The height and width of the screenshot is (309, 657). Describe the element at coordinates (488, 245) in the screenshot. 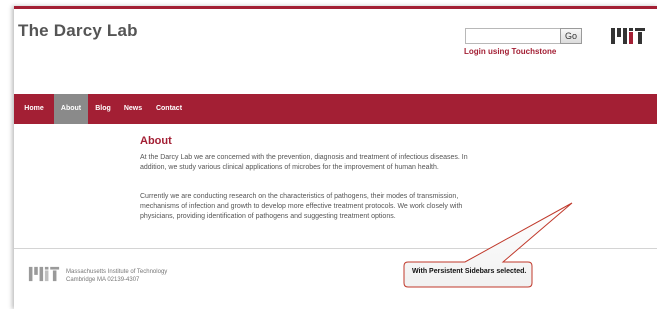

I see `callout-balloon` at that location.